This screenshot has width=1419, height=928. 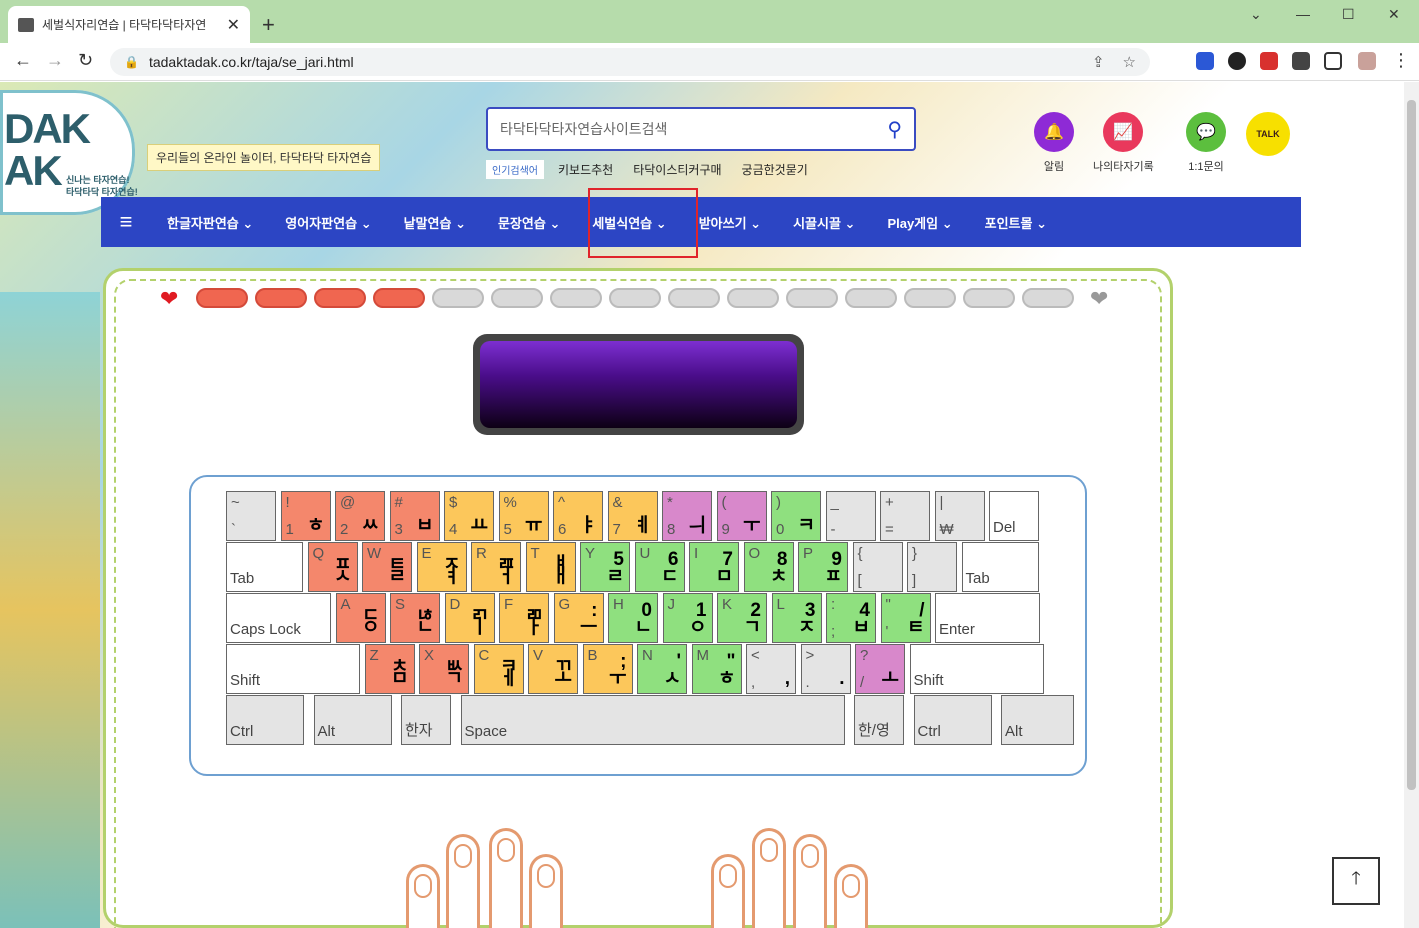 I want to click on nav-item-pointmall: 포인트몰 ⌄, so click(x=1016, y=222).